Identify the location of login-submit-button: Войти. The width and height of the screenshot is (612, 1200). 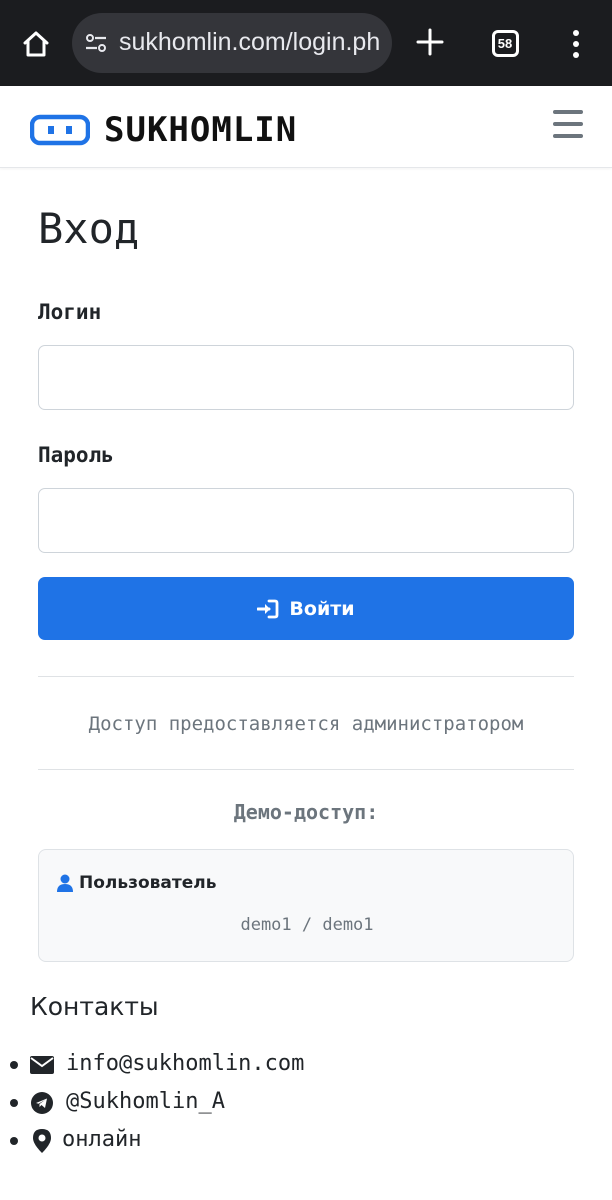
(306, 608).